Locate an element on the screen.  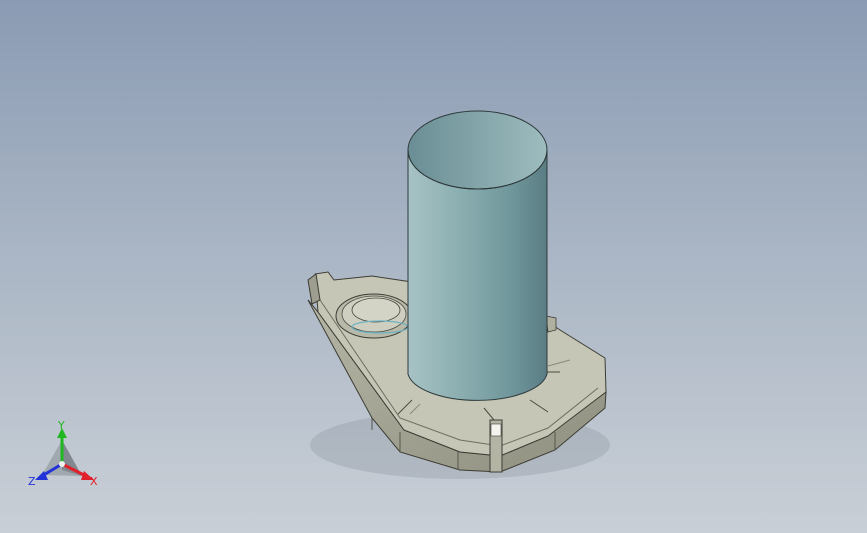
triad-axes is located at coordinates (64, 454).